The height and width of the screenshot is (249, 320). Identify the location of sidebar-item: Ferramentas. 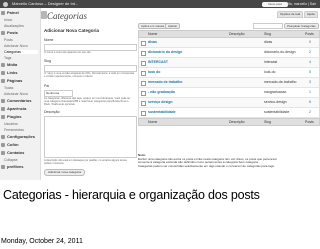
(14, 130).